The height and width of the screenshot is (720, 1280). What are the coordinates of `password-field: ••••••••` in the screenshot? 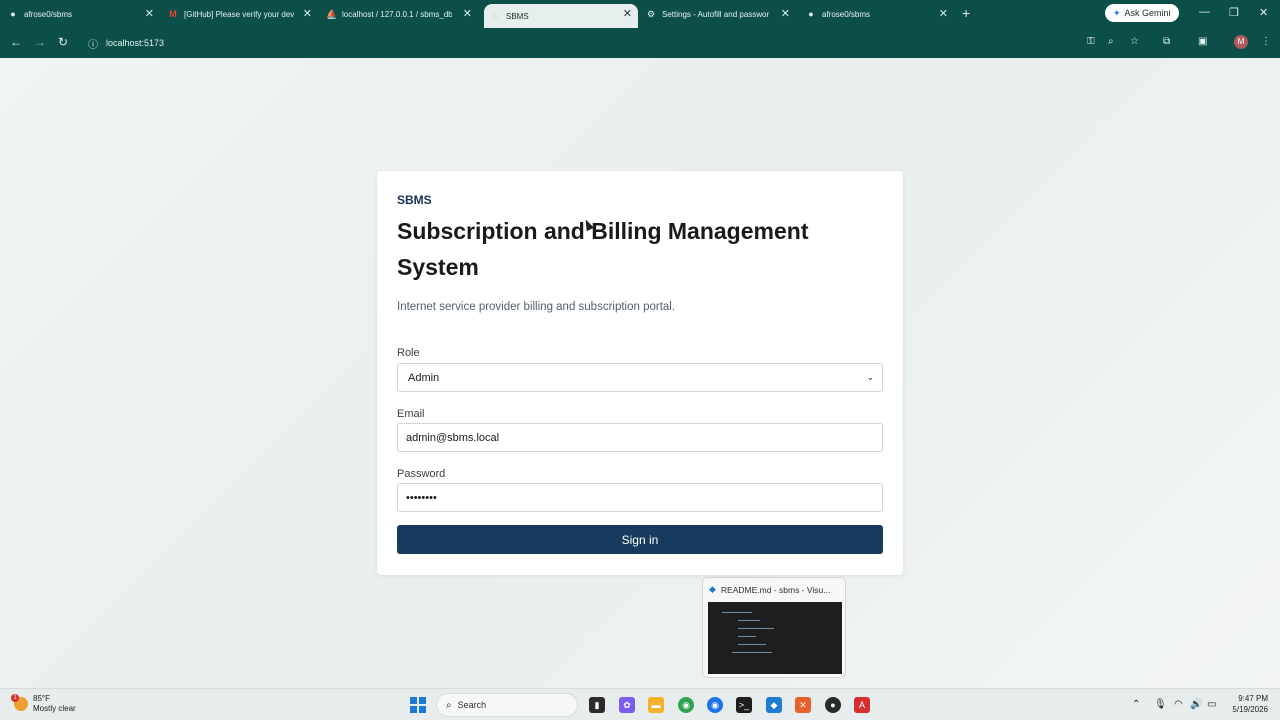 It's located at (640, 497).